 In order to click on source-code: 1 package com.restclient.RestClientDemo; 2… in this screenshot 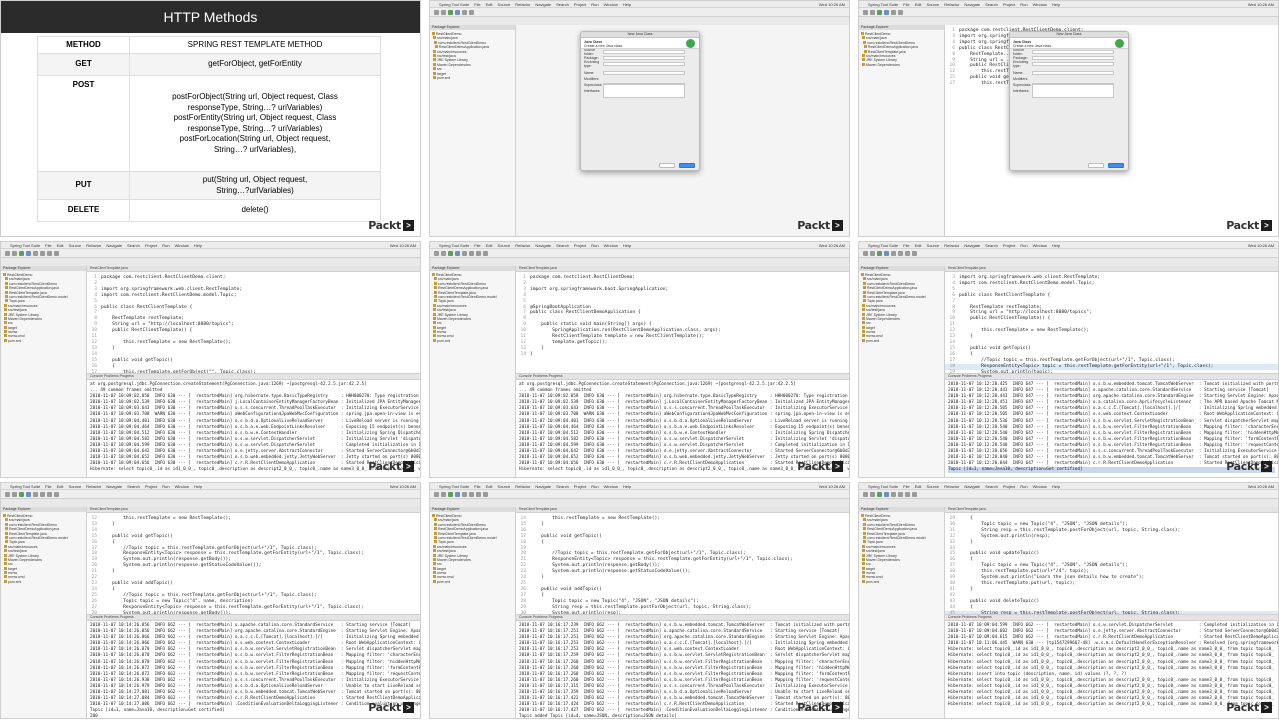, I will do `click(682, 315)`.